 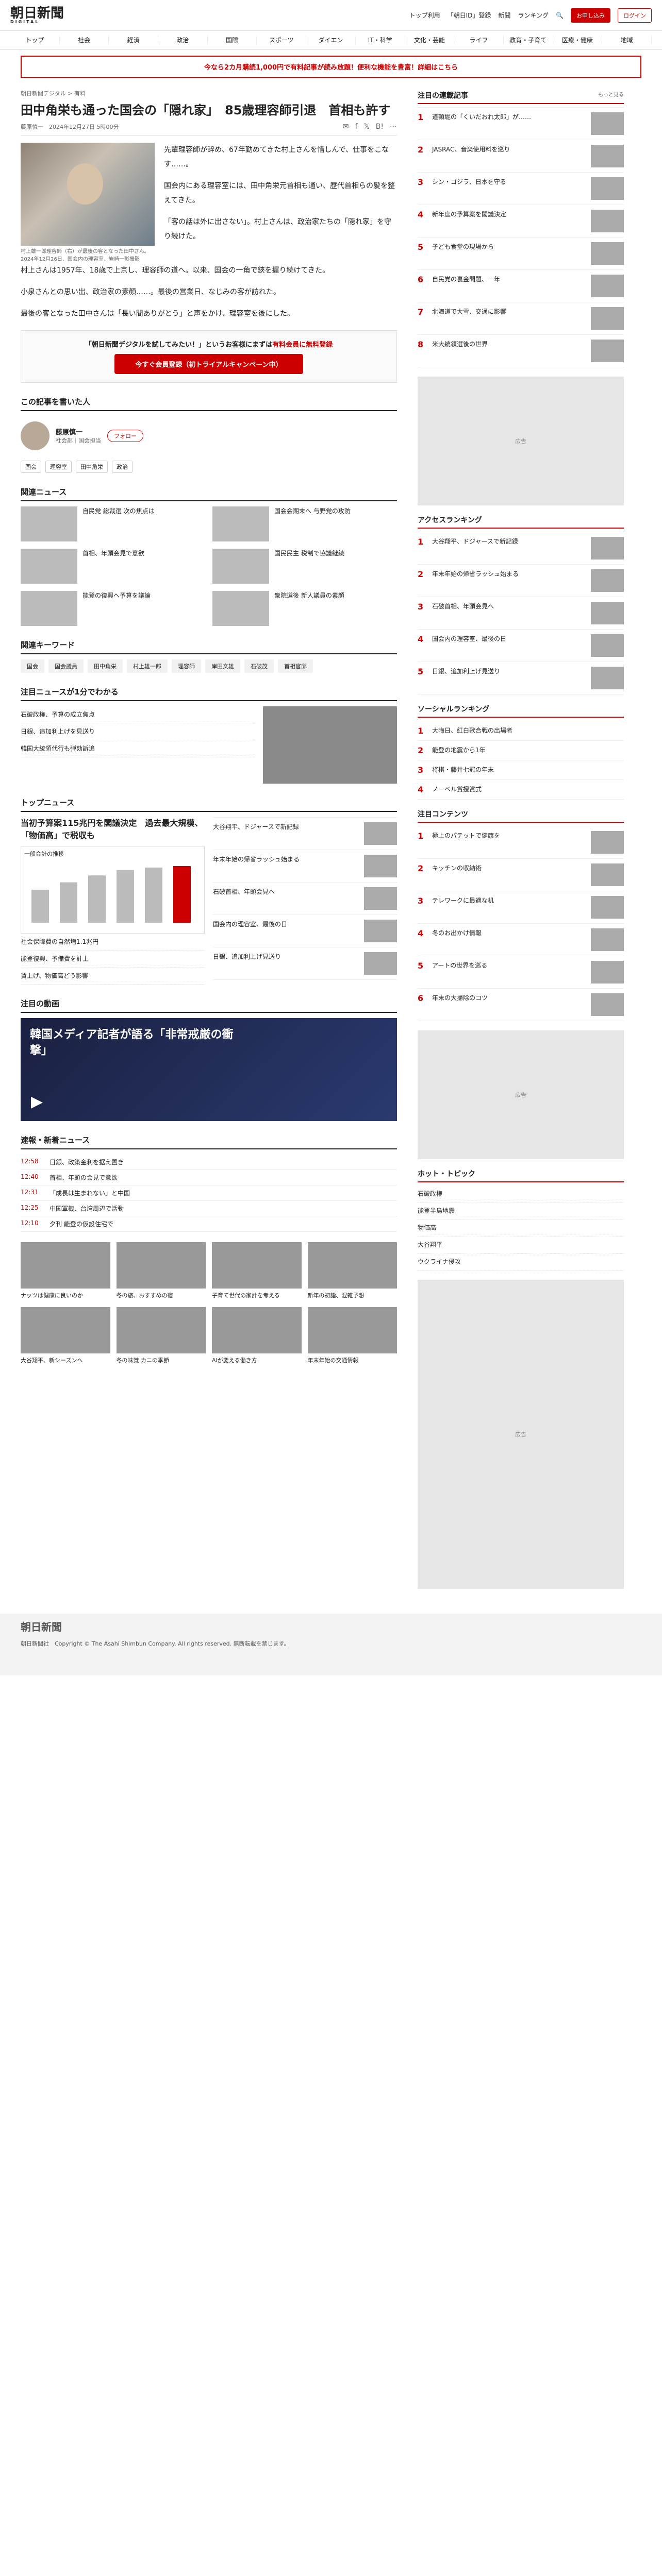 I want to click on hot-item: 大谷翔平, so click(x=521, y=1244).